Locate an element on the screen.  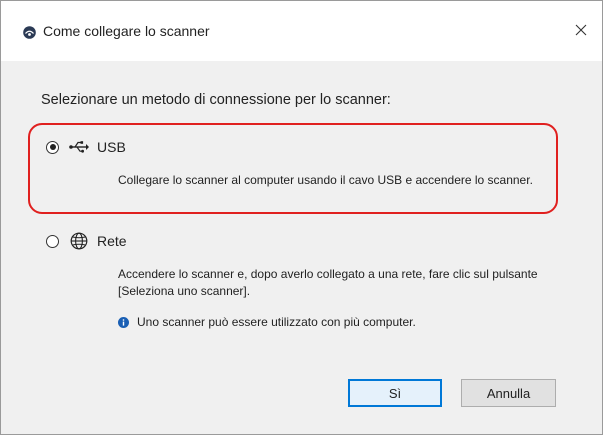
window-title: Come collegare lo scanner is located at coordinates (126, 31).